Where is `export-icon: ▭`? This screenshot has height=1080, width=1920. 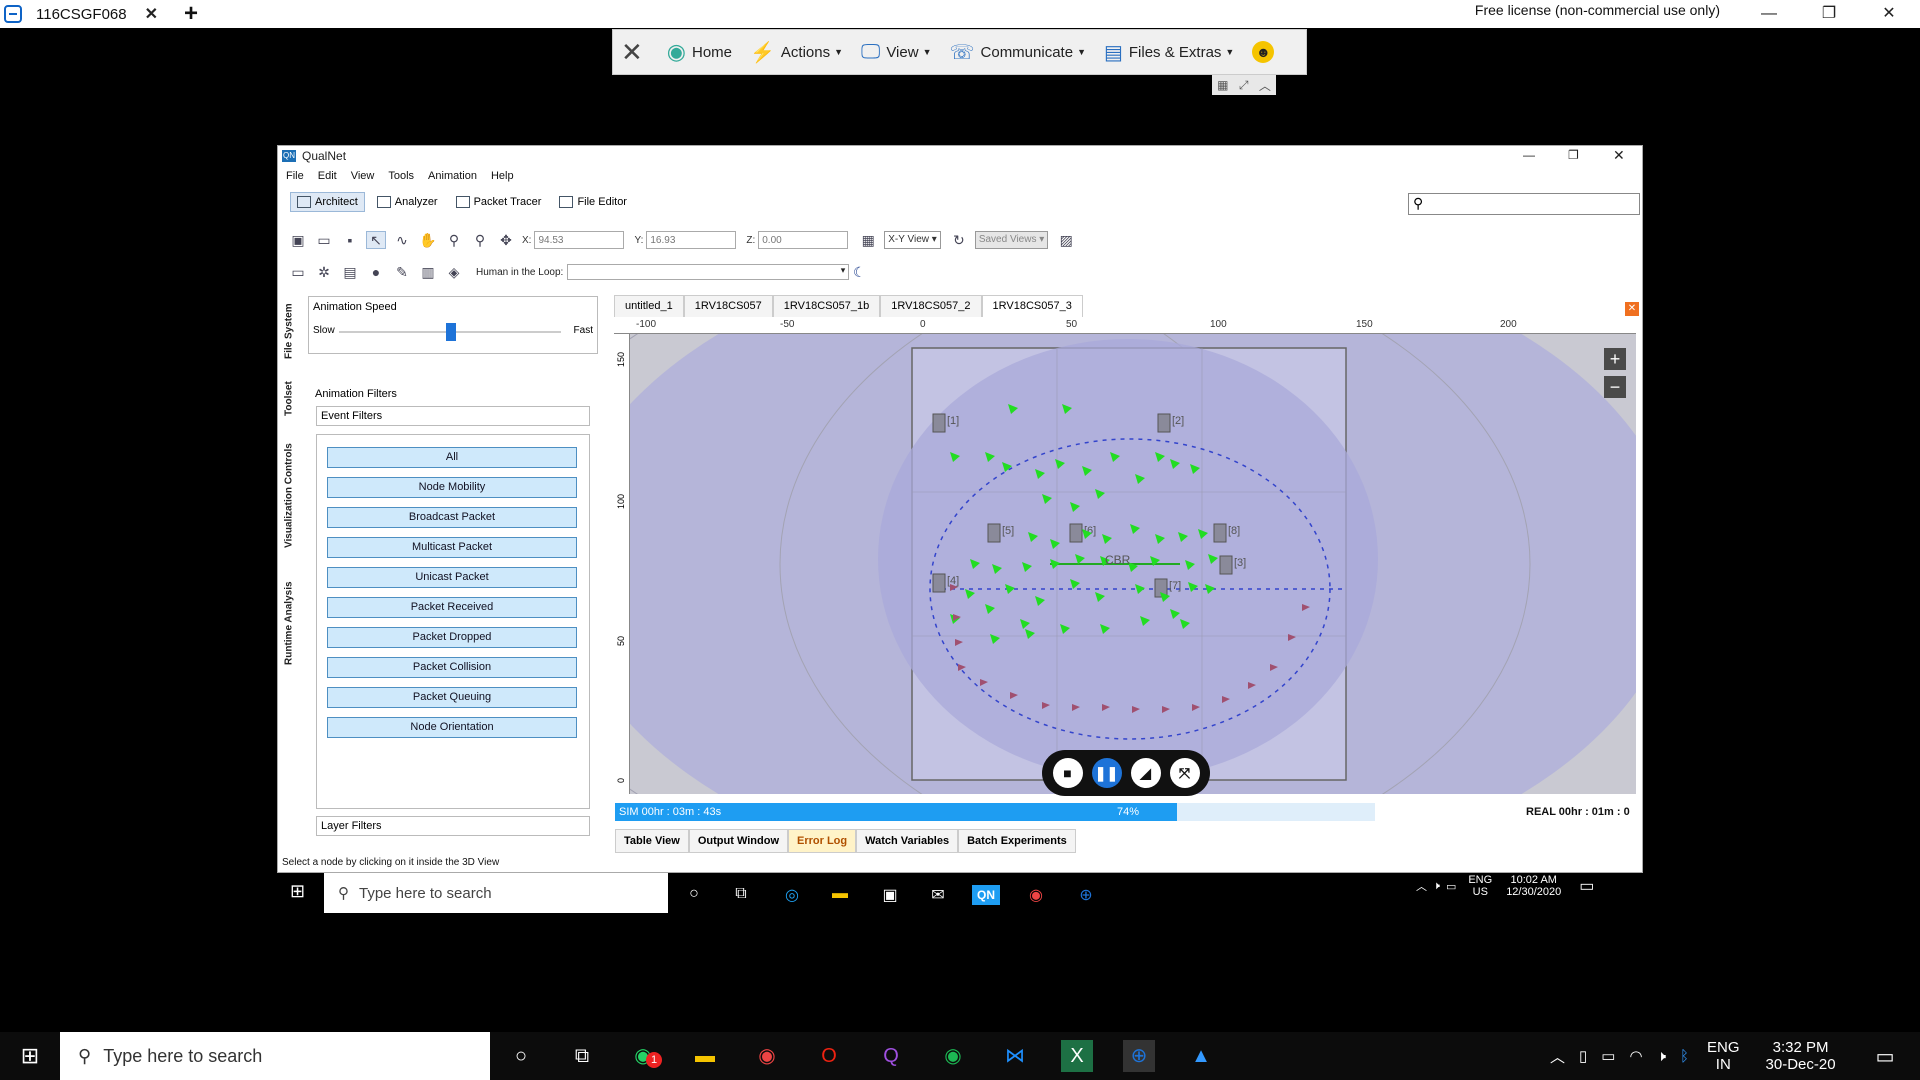 export-icon: ▭ is located at coordinates (298, 272).